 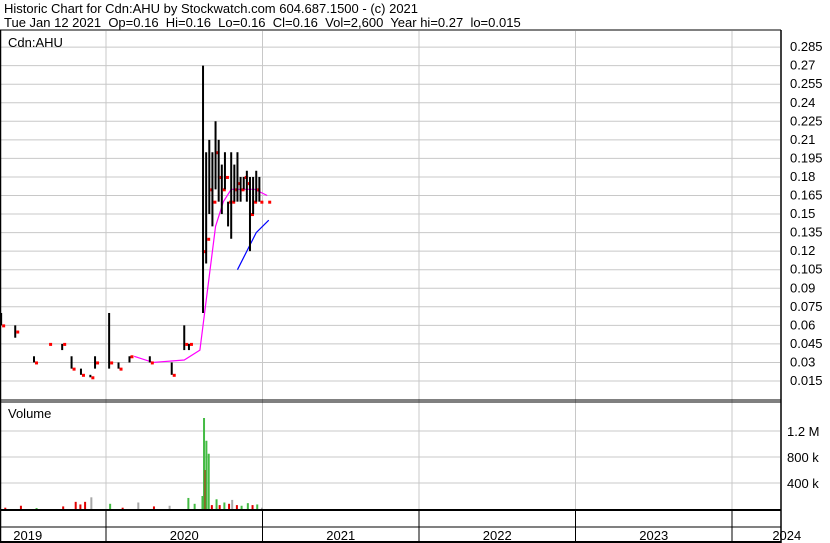 What do you see at coordinates (200, 276) in the screenshot?
I see `moving-average-fast` at bounding box center [200, 276].